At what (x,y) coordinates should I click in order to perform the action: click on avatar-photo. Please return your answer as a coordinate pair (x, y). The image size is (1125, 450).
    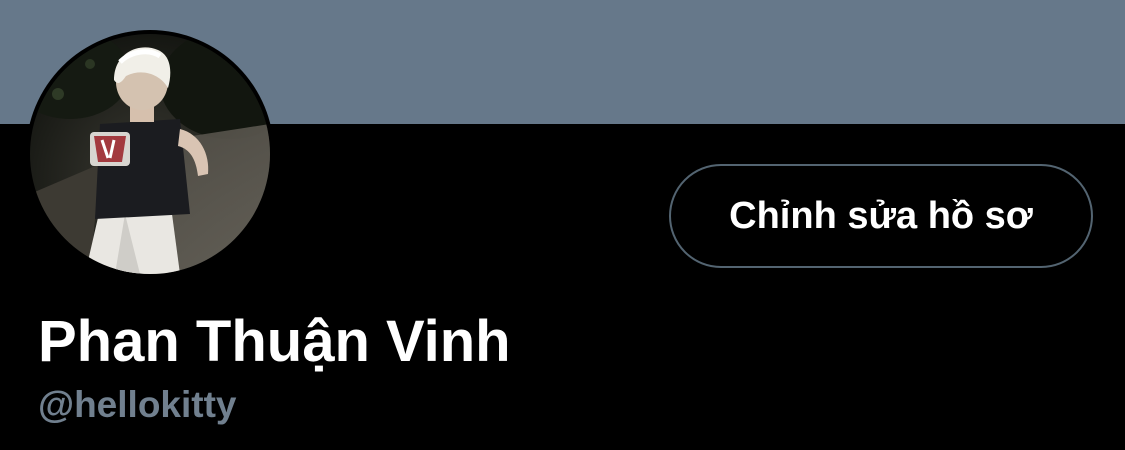
    Looking at the image, I should click on (150, 154).